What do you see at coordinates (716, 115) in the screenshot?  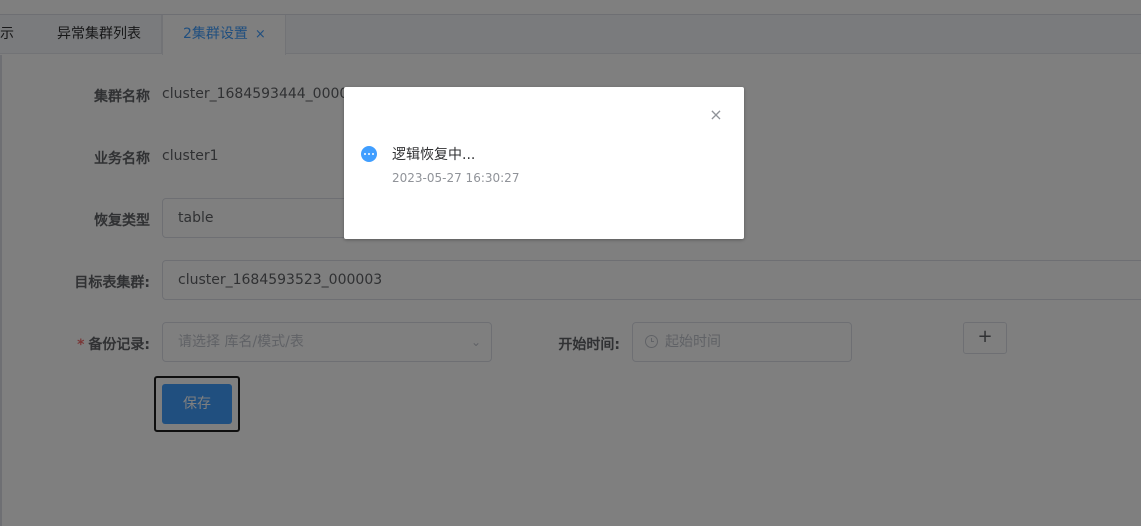 I see `close-icon: ×` at bounding box center [716, 115].